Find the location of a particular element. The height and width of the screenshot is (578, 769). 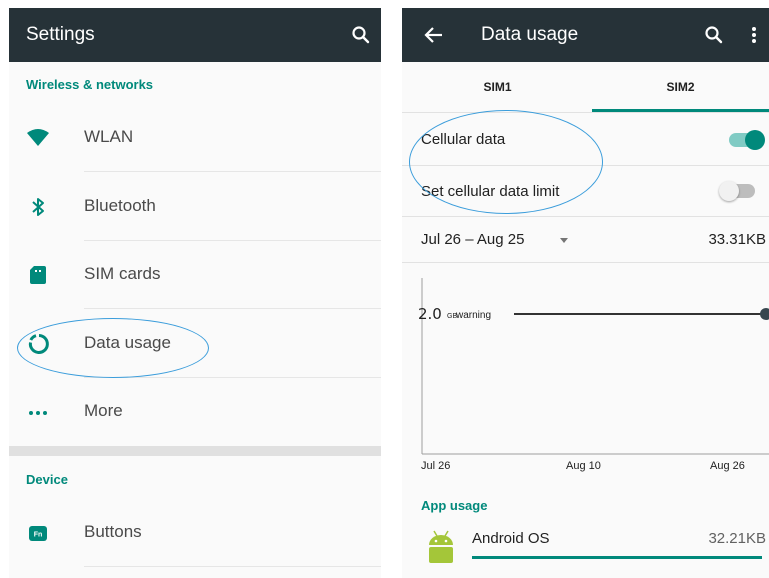

app-usage-track is located at coordinates (617, 557).